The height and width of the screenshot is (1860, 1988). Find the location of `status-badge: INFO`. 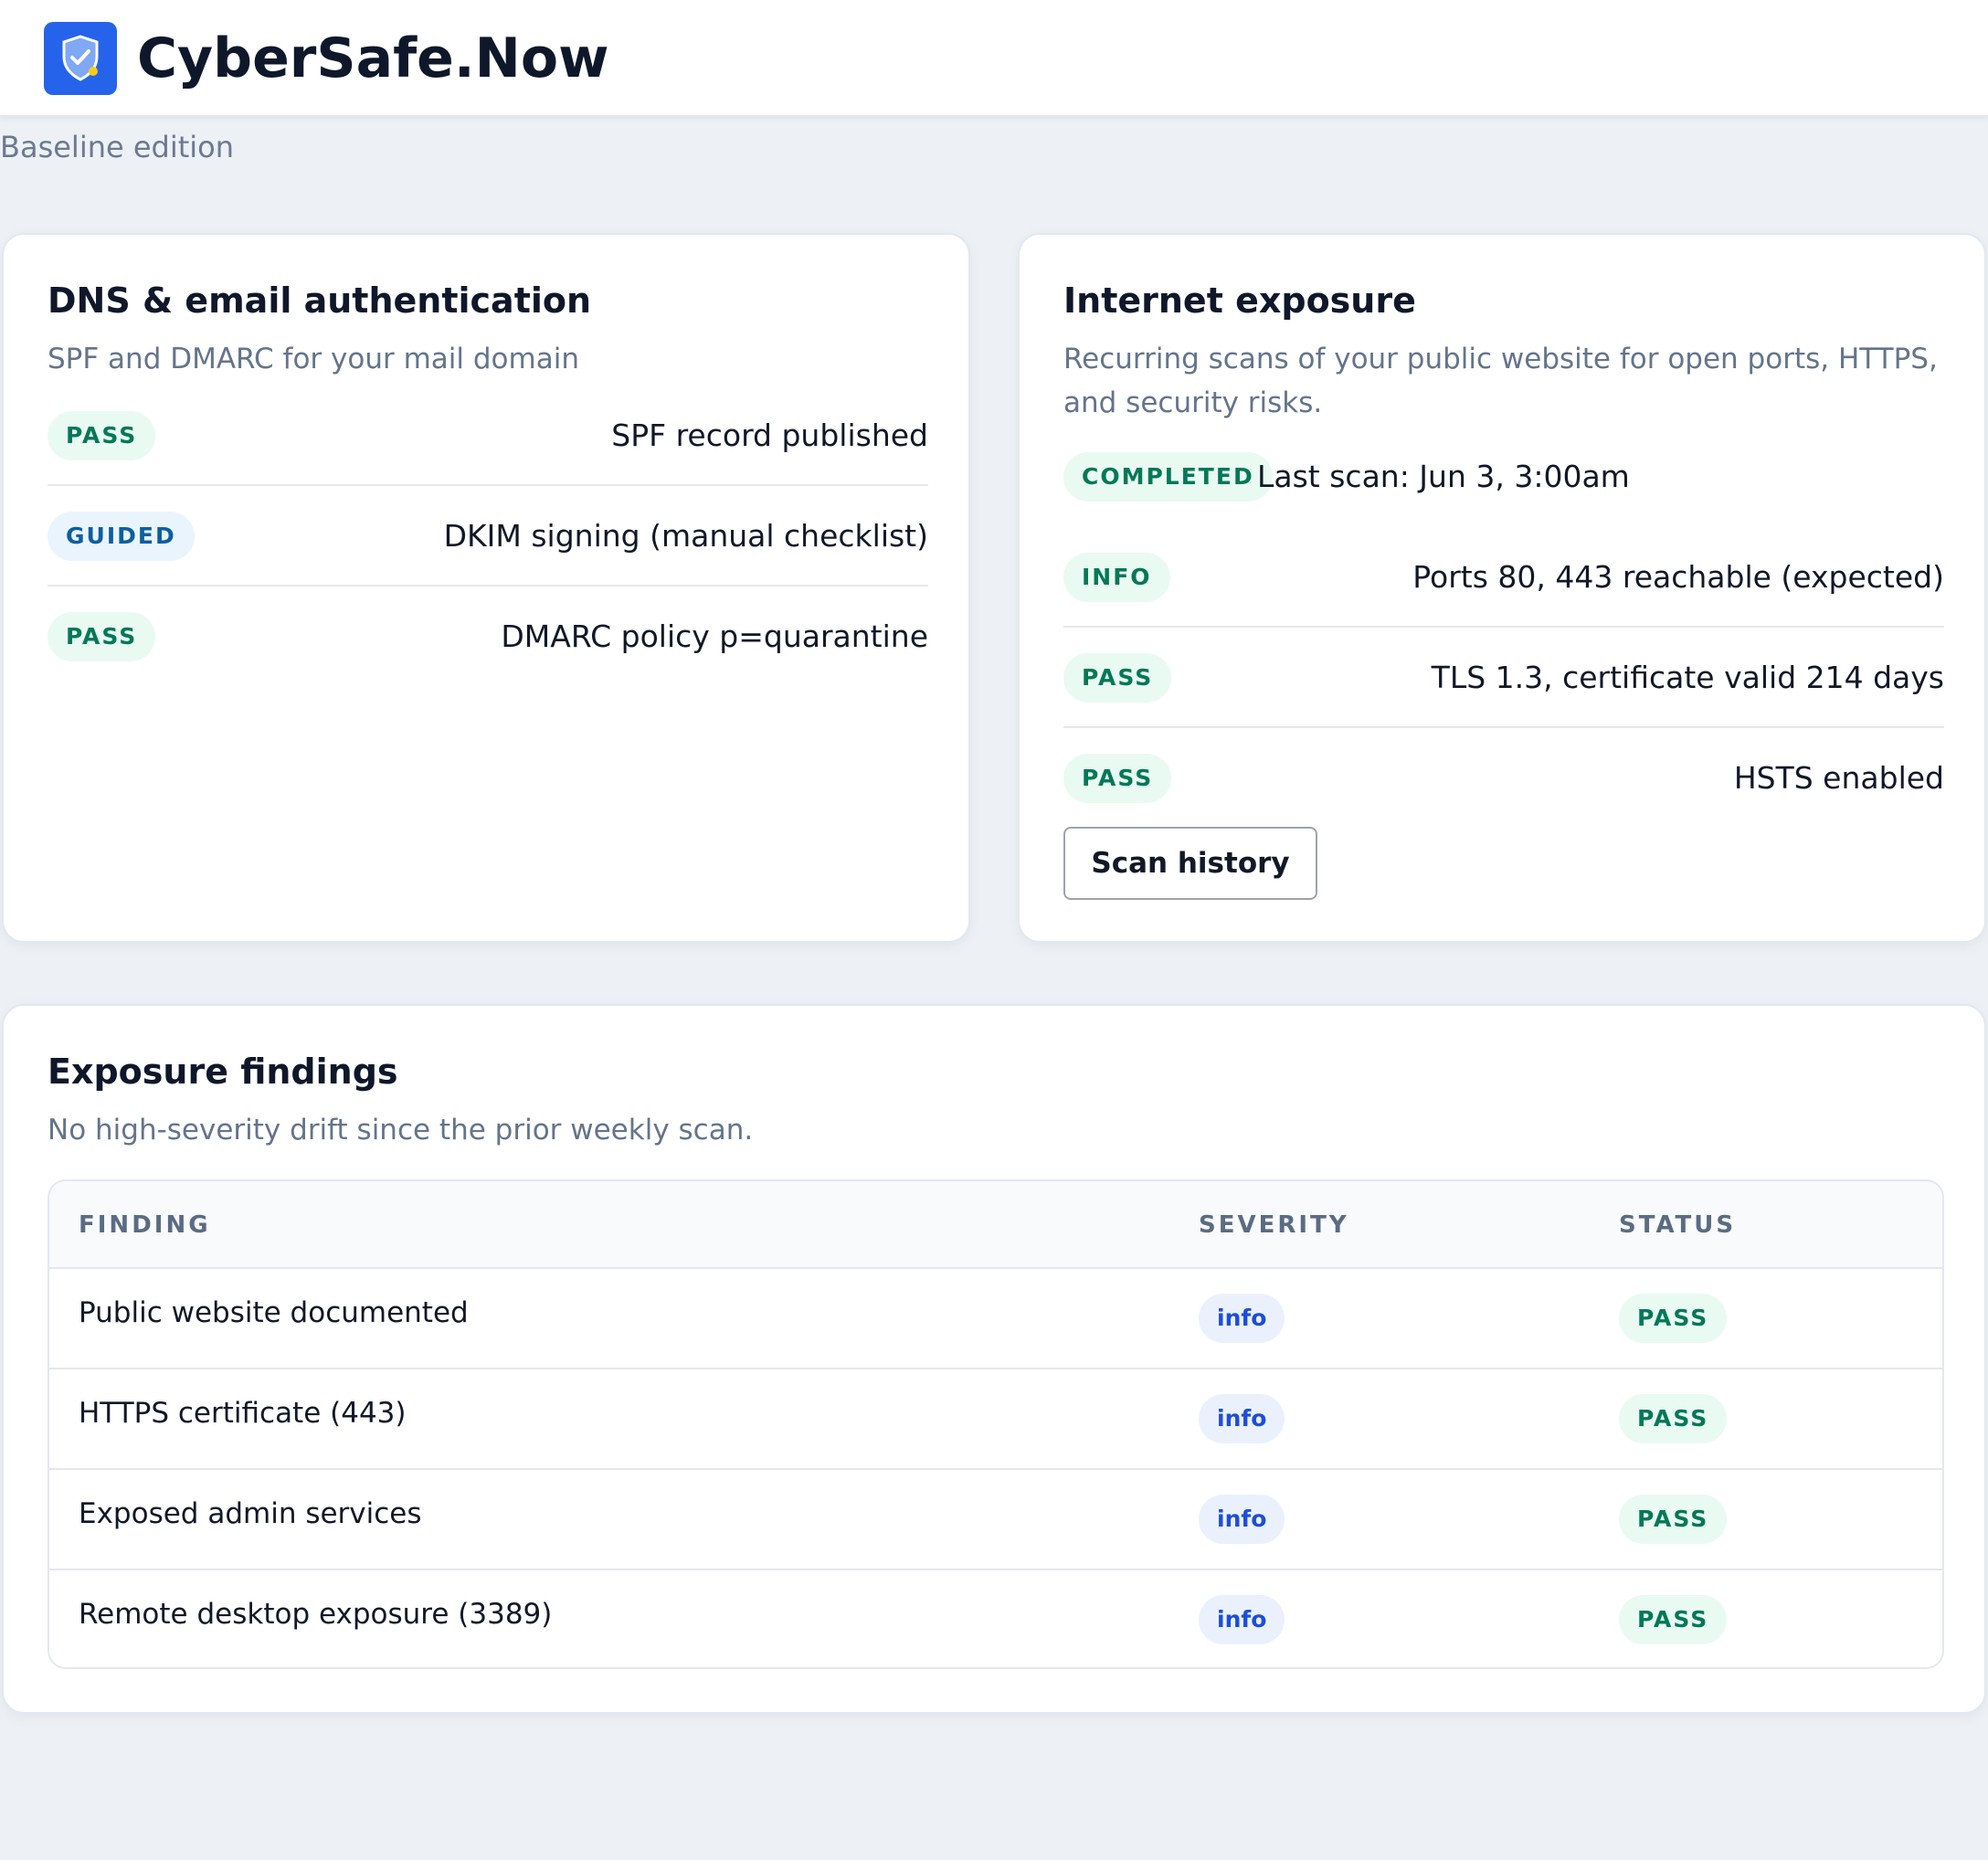

status-badge: INFO is located at coordinates (1116, 577).